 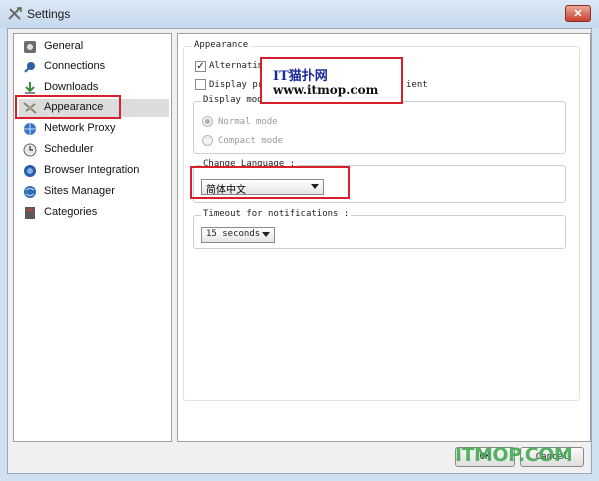 I want to click on watermark-bottom: ITMOP.COM, so click(x=514, y=455).